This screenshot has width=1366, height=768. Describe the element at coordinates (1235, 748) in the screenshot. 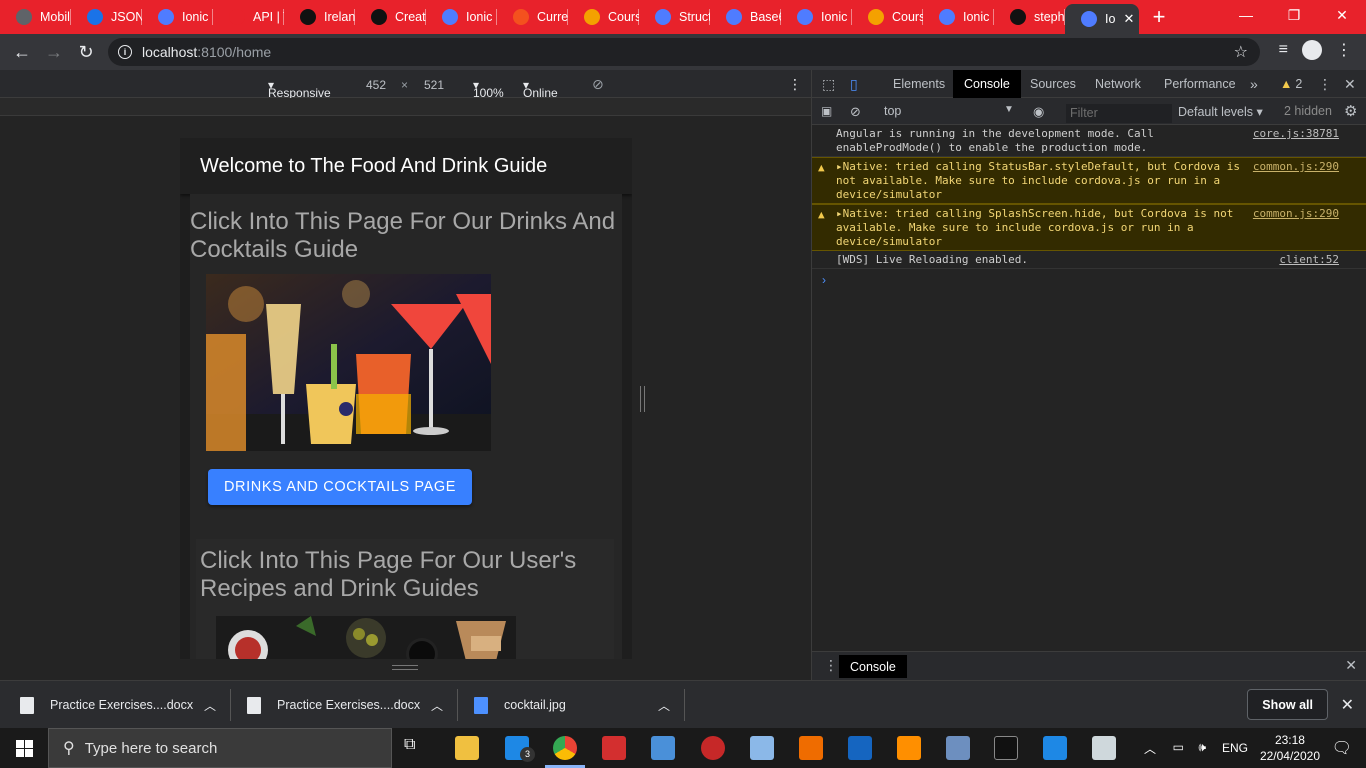

I see `language-indicator: ENG` at that location.